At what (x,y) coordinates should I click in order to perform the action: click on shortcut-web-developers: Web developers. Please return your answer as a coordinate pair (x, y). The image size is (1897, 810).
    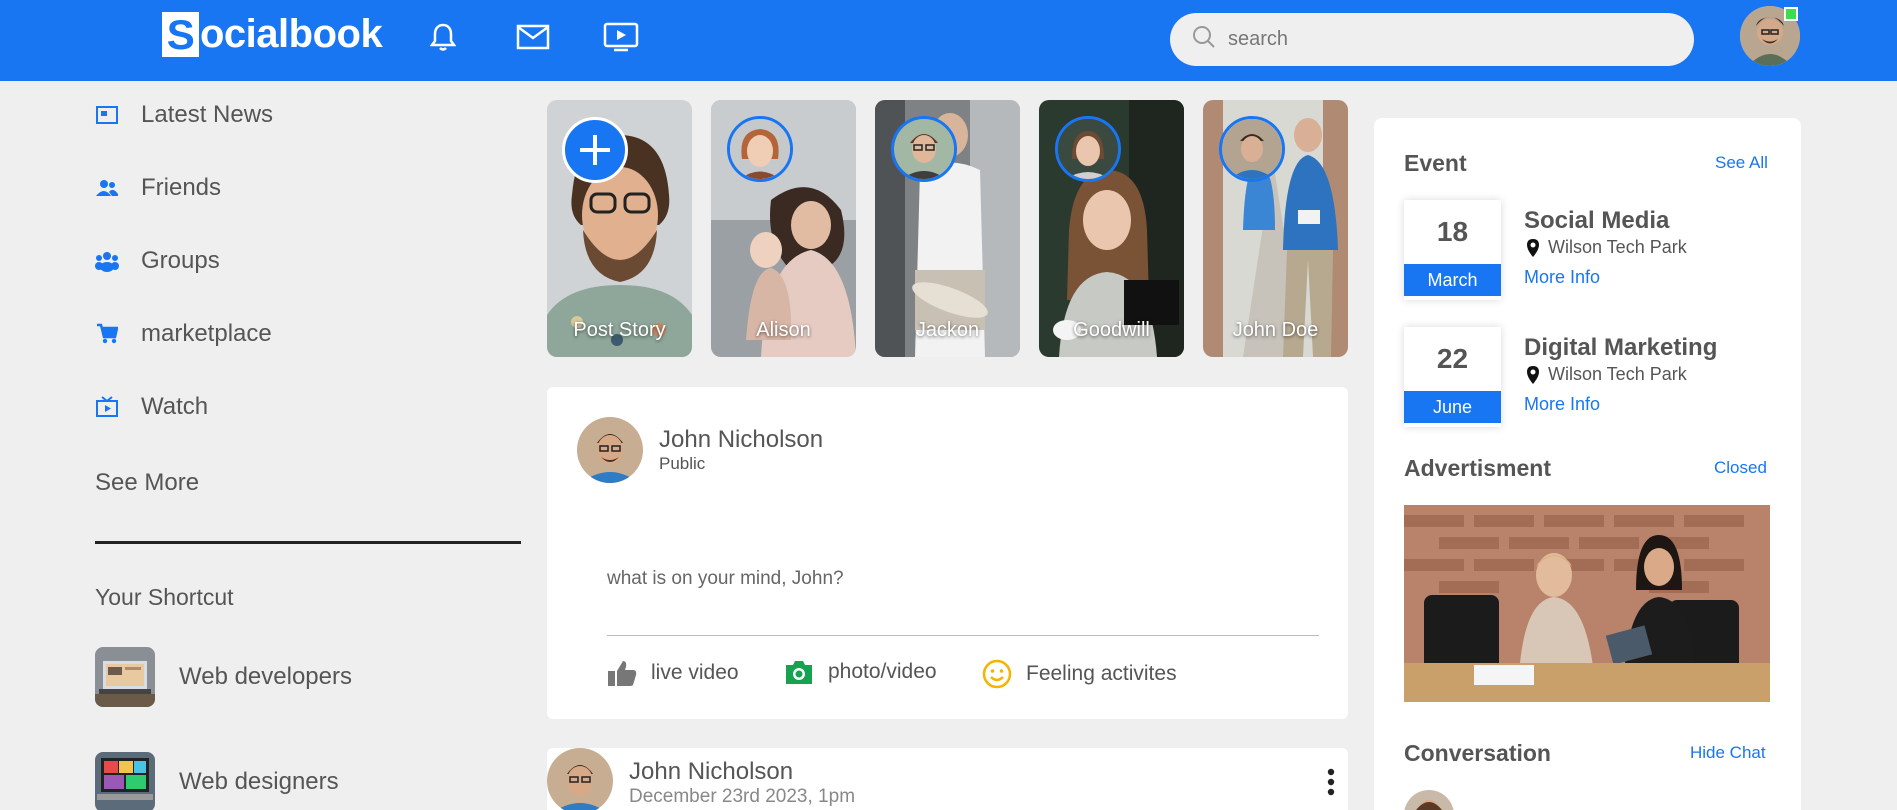
    Looking at the image, I should click on (223, 677).